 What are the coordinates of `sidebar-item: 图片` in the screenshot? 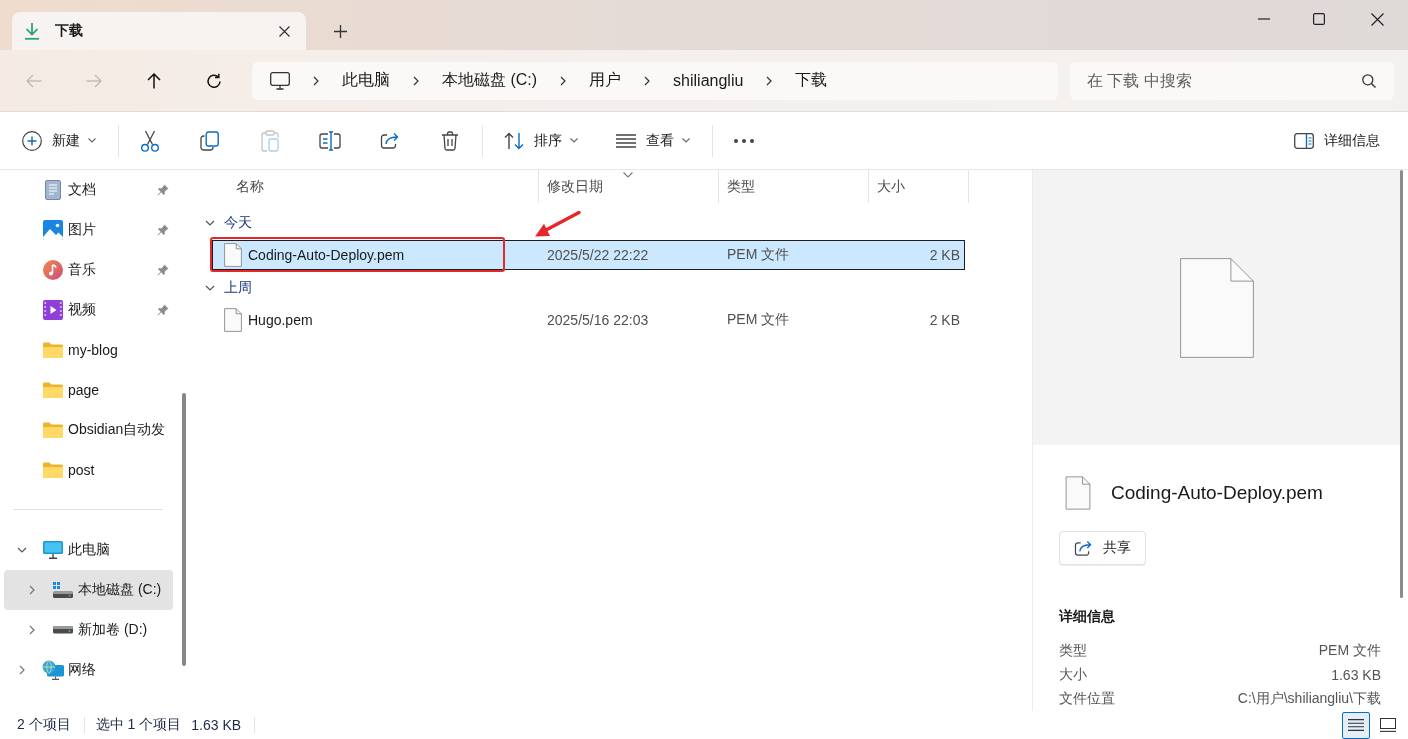 It's located at (88, 230).